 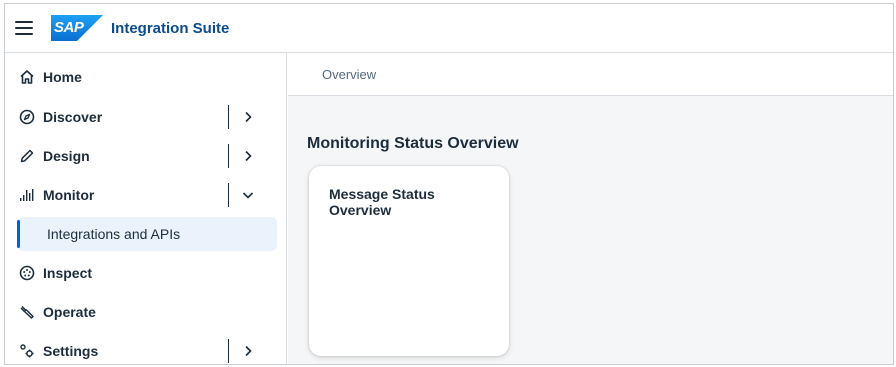 What do you see at coordinates (146, 156) in the screenshot?
I see `sidebar-item-design: Design` at bounding box center [146, 156].